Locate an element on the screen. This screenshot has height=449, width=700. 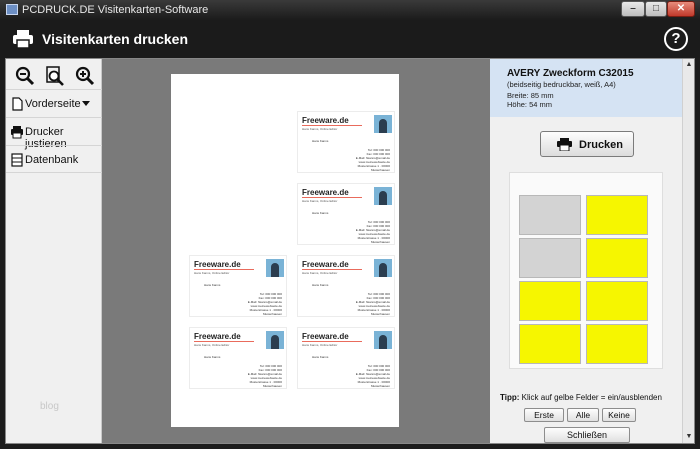
help-button: ? is located at coordinates (676, 39).